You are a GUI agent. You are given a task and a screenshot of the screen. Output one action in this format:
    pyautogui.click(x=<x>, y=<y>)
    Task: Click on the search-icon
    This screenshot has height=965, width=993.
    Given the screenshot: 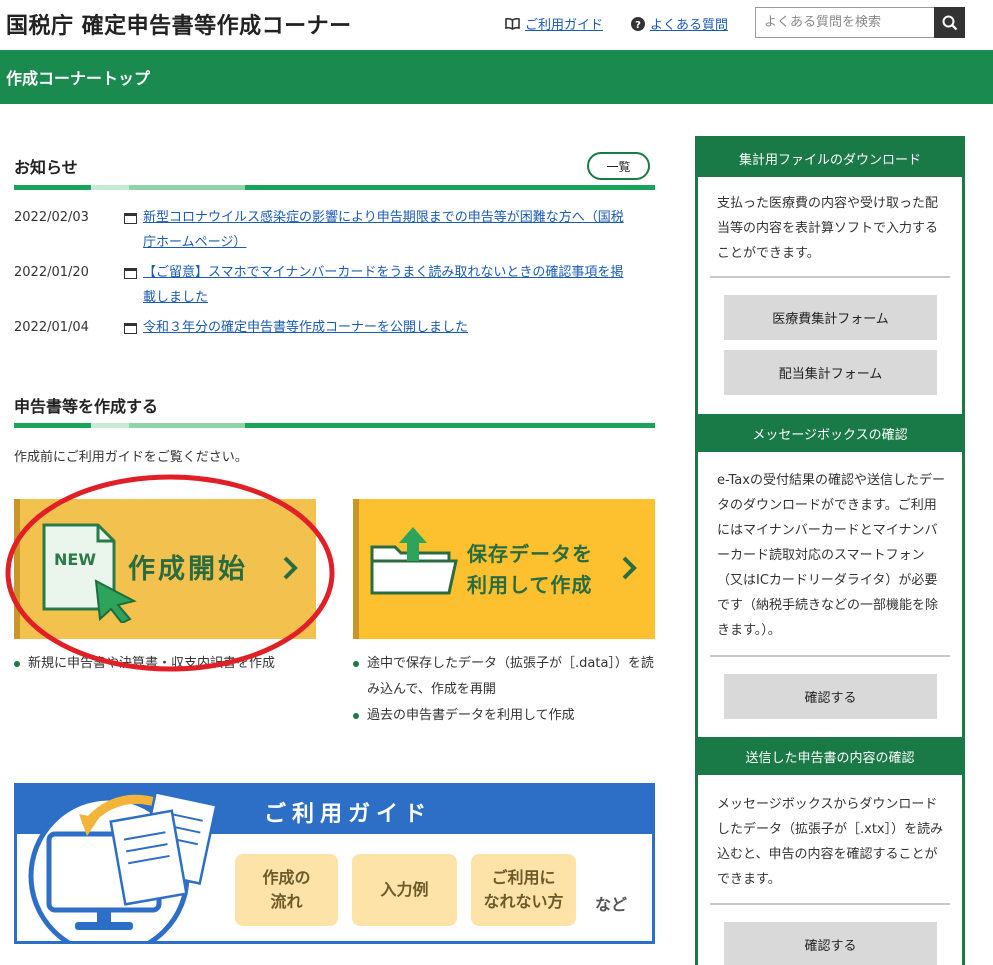 What is the action you would take?
    pyautogui.click(x=949, y=22)
    